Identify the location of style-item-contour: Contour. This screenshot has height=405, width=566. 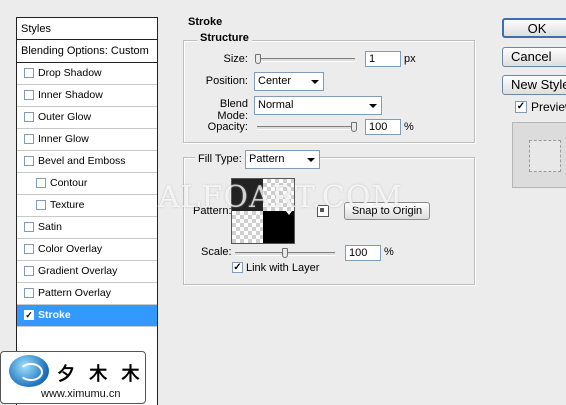
(87, 184).